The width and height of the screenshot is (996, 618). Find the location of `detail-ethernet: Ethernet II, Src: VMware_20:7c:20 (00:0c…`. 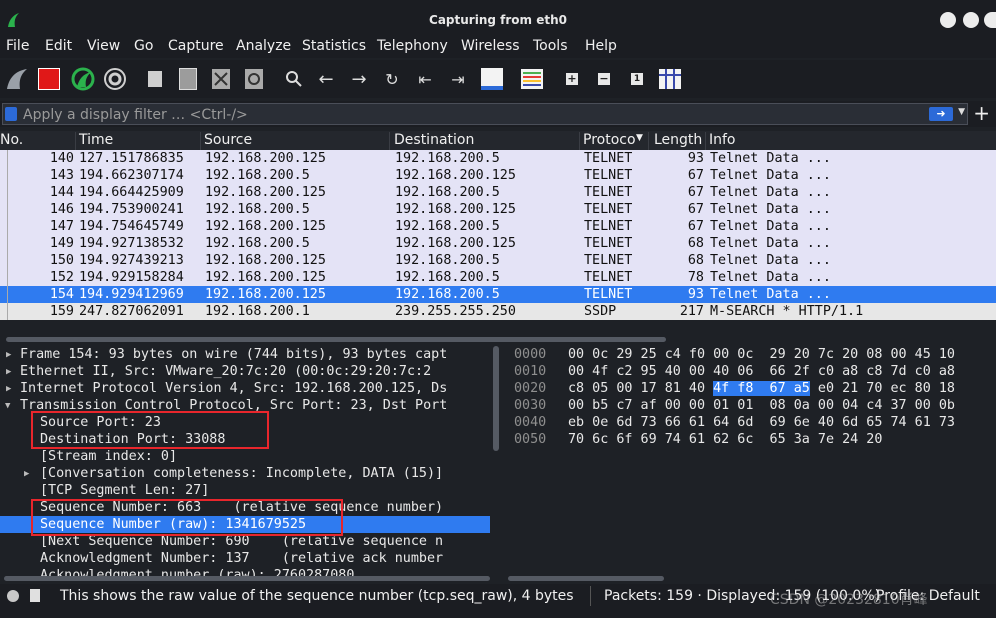

detail-ethernet: Ethernet II, Src: VMware_20:7c:20 (00:0c… is located at coordinates (260, 371).